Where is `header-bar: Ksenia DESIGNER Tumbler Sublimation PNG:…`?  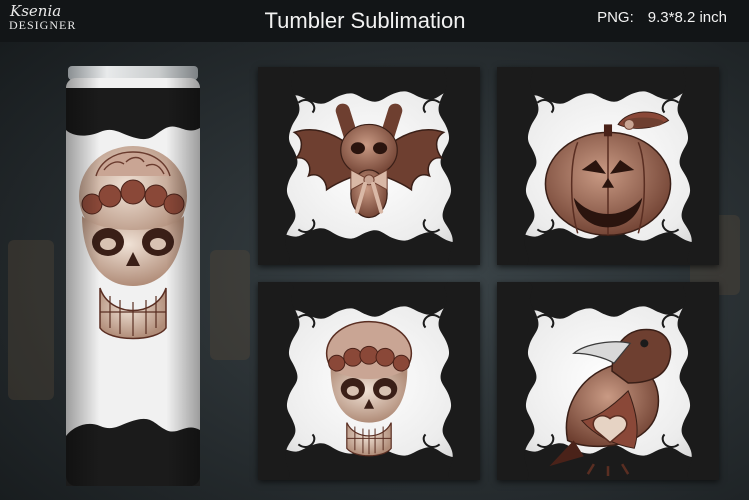 header-bar: Ksenia DESIGNER Tumbler Sublimation PNG:… is located at coordinates (374, 21).